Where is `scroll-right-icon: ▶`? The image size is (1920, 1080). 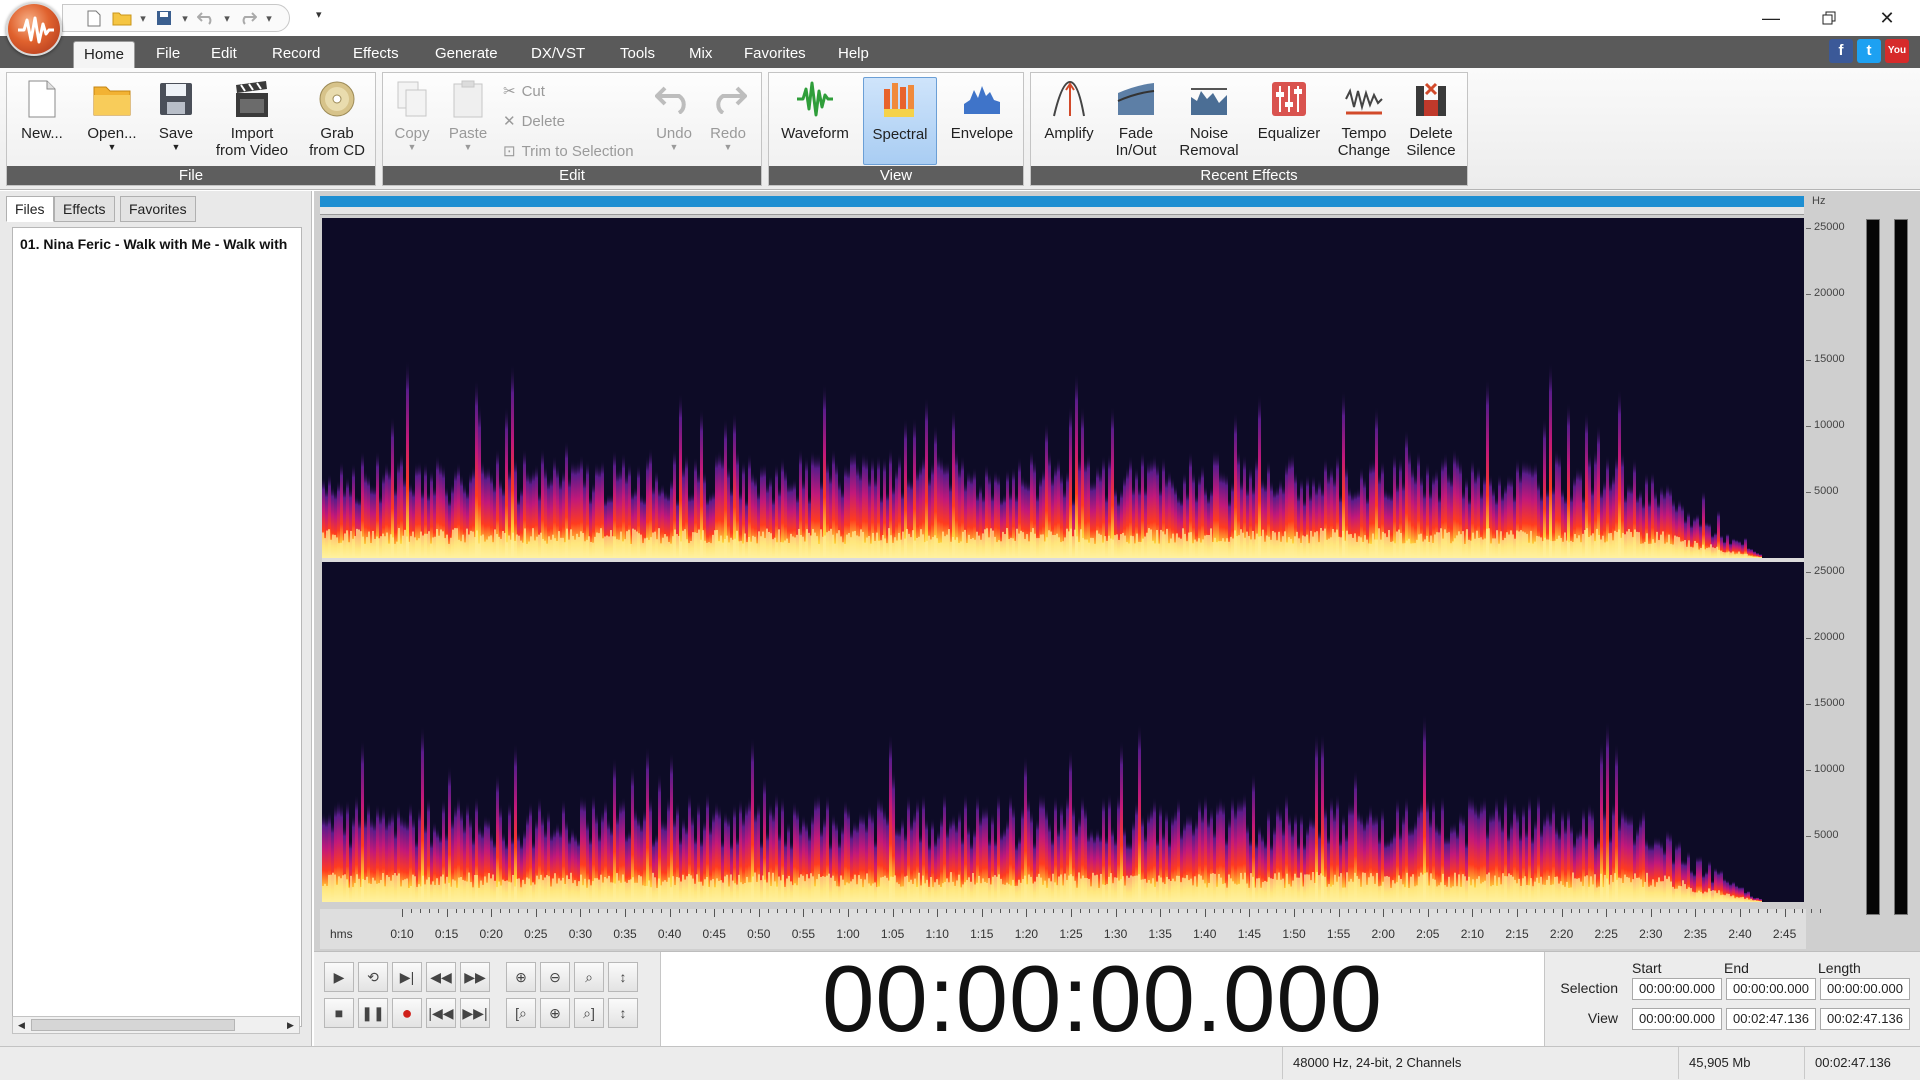
scroll-right-icon: ▶ is located at coordinates (290, 1025).